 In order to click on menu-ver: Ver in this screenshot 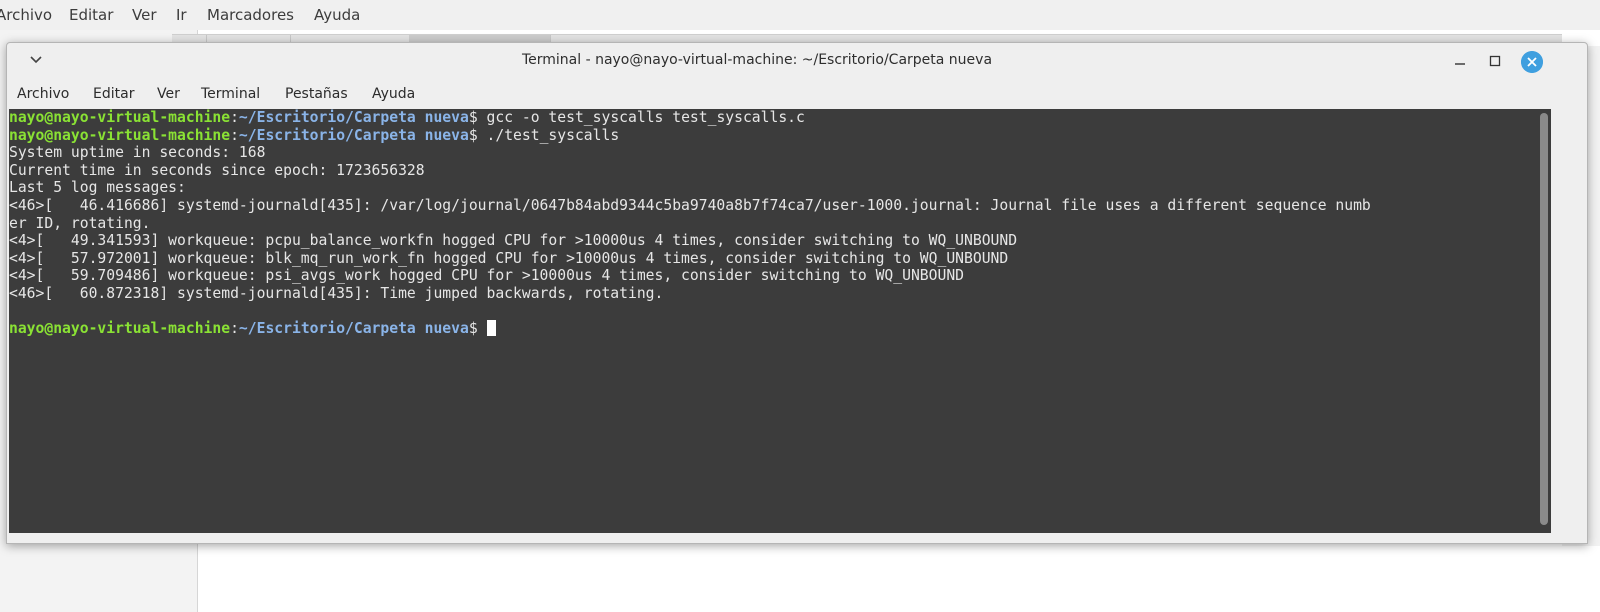, I will do `click(168, 94)`.